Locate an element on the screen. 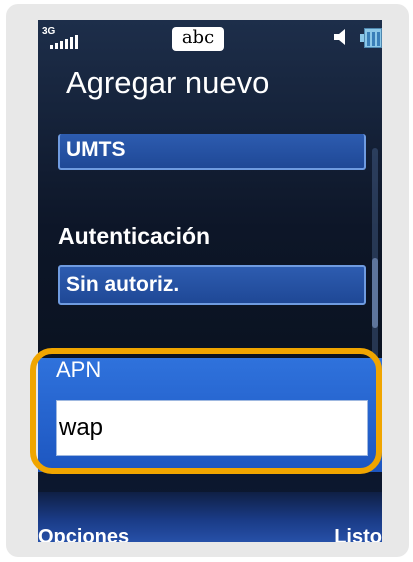 The width and height of the screenshot is (413, 562). scrollbar-thumb is located at coordinates (375, 293).